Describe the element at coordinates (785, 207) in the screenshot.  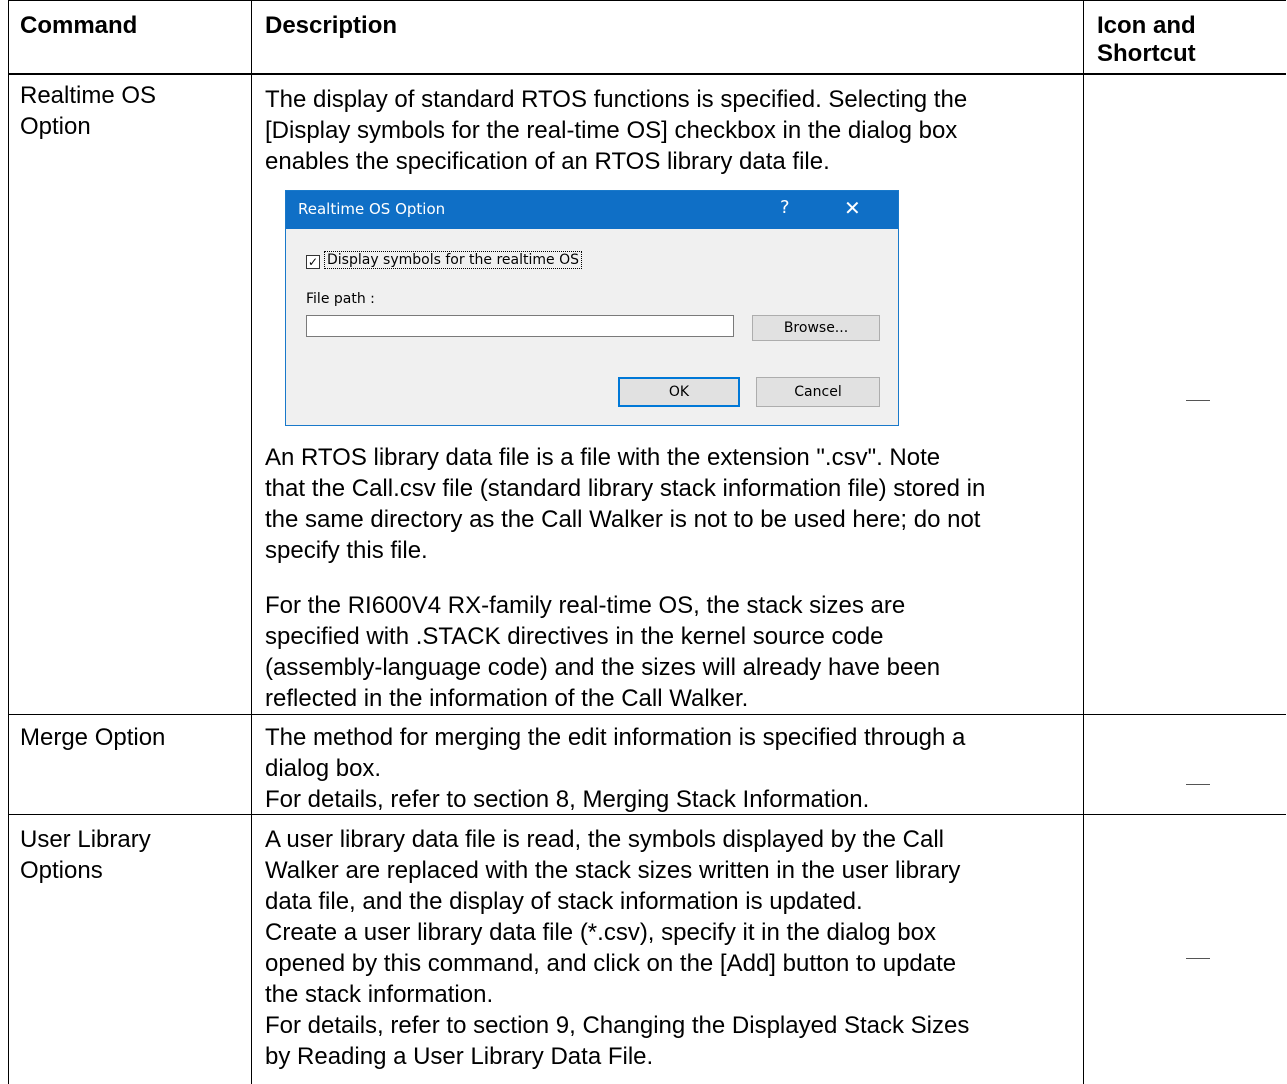
I see `help-button: ?` at that location.